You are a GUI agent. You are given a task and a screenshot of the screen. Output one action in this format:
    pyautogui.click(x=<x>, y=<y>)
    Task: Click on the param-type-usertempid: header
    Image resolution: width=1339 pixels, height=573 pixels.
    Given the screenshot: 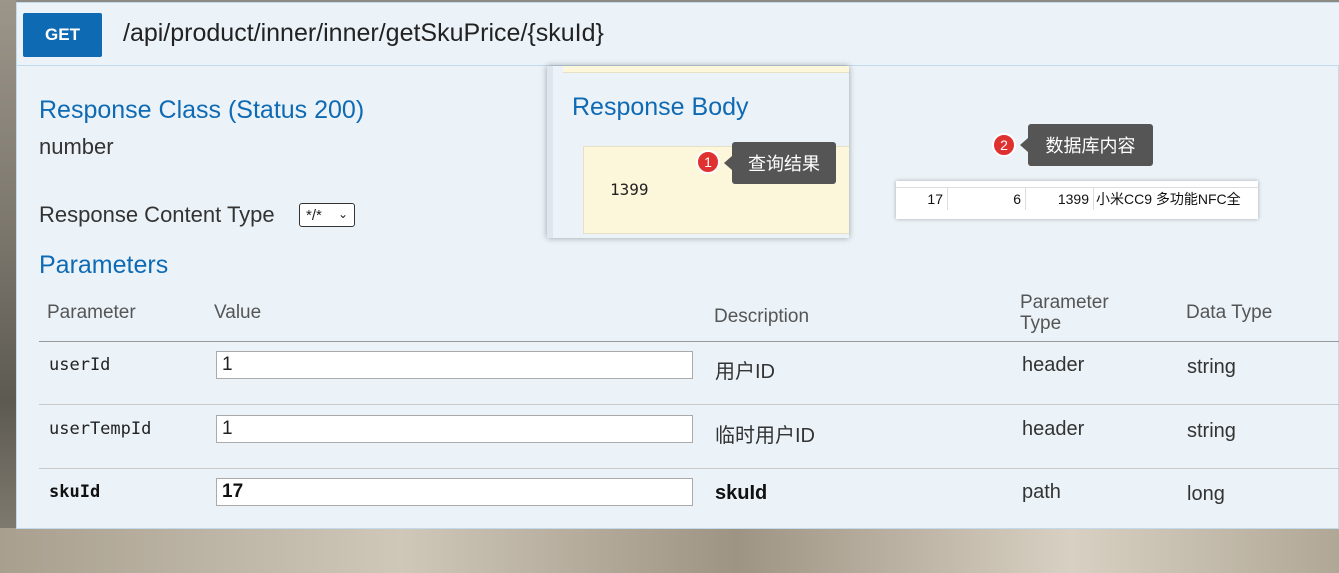 What is the action you would take?
    pyautogui.click(x=1053, y=429)
    